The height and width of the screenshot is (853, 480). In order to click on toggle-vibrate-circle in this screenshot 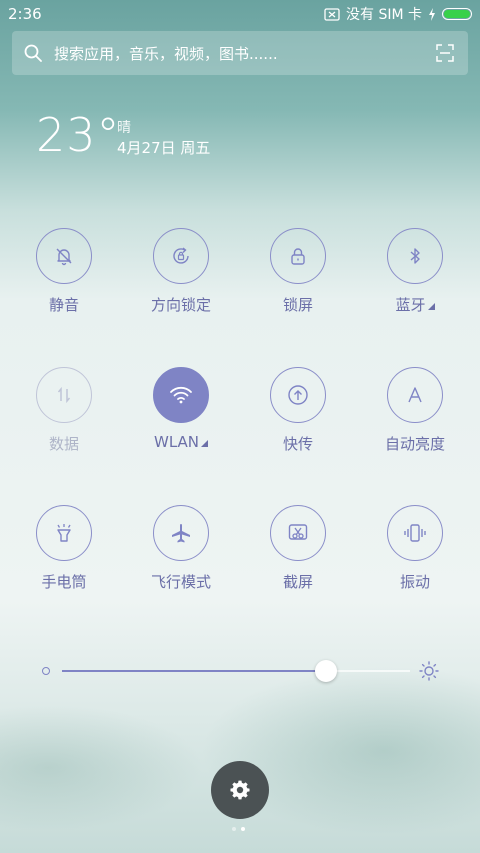, I will do `click(415, 533)`.